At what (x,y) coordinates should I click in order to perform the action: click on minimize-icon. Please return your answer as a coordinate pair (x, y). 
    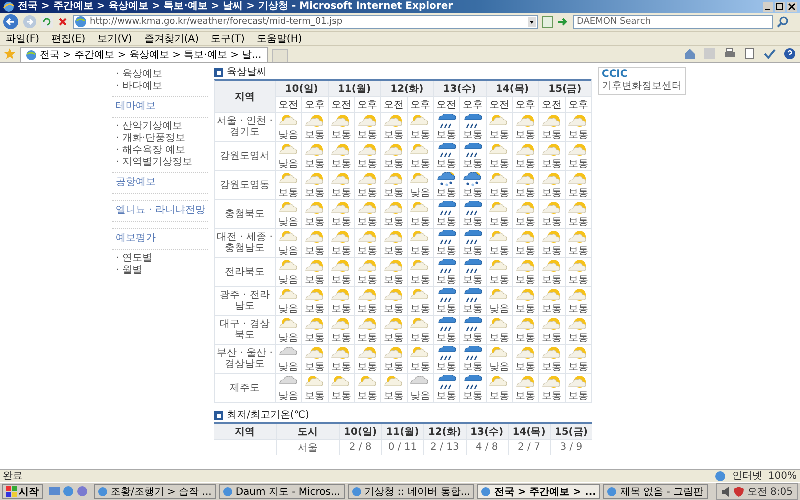
    Looking at the image, I should click on (768, 7).